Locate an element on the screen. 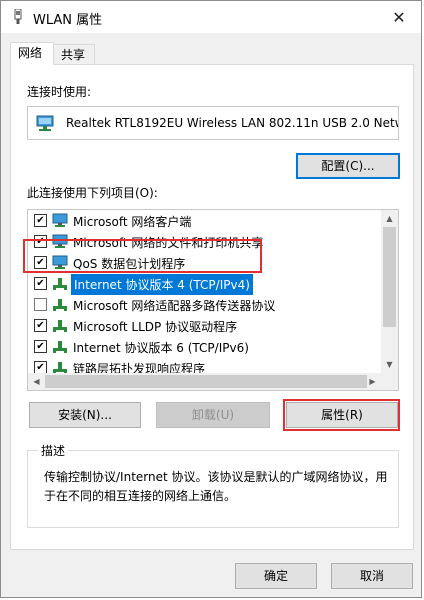  description-title: 描述 is located at coordinates (53, 450).